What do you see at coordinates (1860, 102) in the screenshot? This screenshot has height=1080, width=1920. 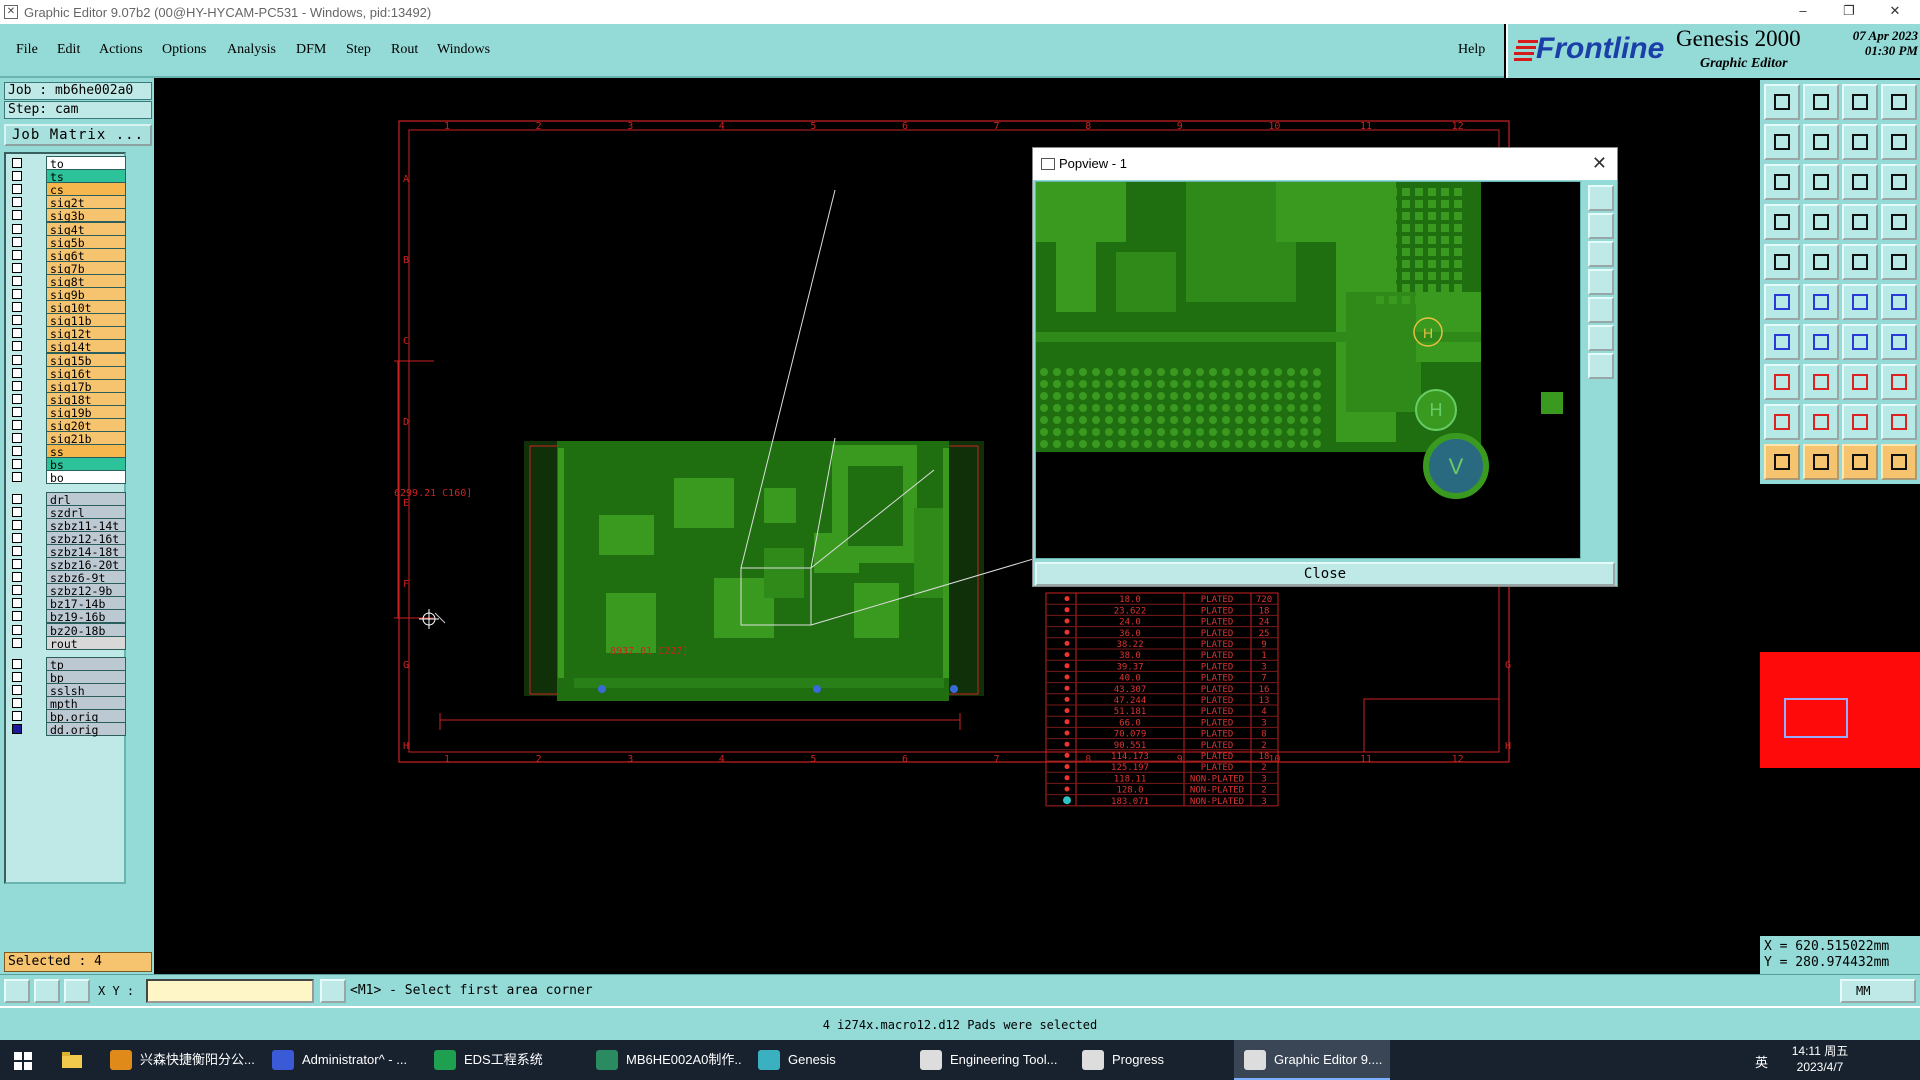 I see `tool-home-icon` at bounding box center [1860, 102].